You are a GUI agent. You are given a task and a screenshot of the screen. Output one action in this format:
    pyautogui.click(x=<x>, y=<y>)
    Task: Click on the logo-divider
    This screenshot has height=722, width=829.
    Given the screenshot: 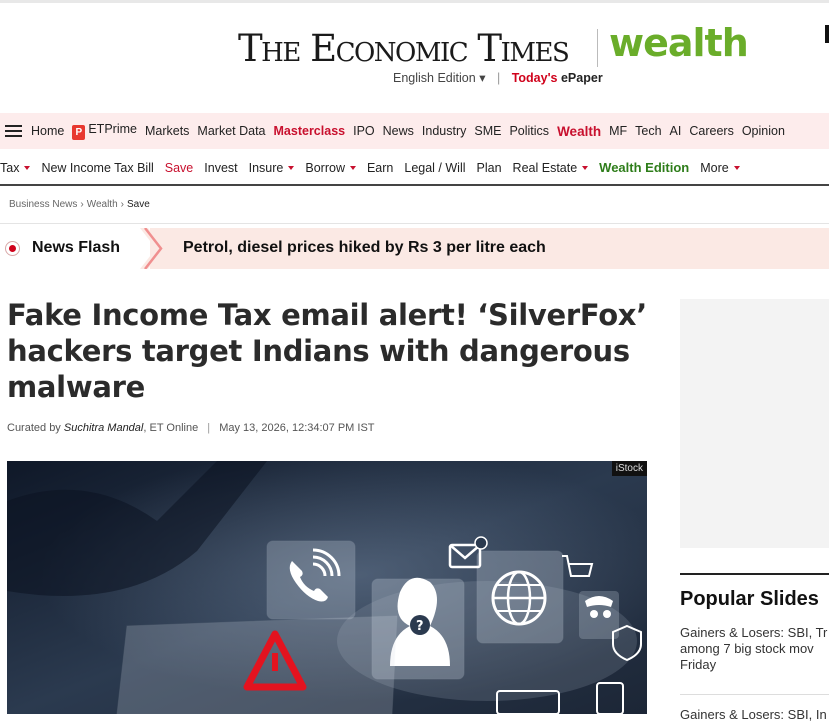 What is the action you would take?
    pyautogui.click(x=597, y=48)
    